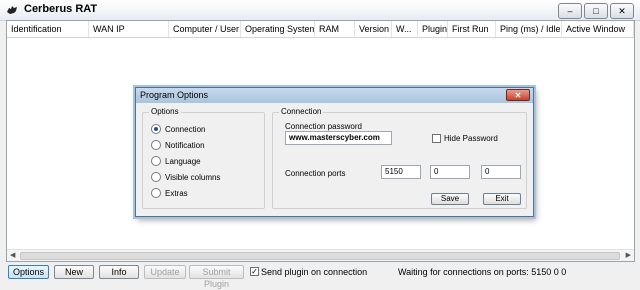 The width and height of the screenshot is (640, 290). I want to click on horizontal-scrollbar: ◀ ▶, so click(320, 255).